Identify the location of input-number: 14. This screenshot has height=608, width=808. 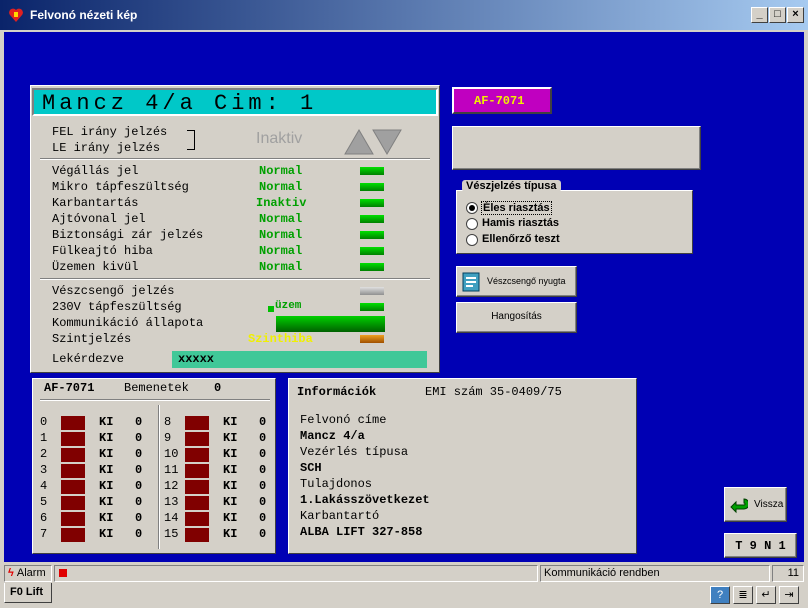
(171, 518).